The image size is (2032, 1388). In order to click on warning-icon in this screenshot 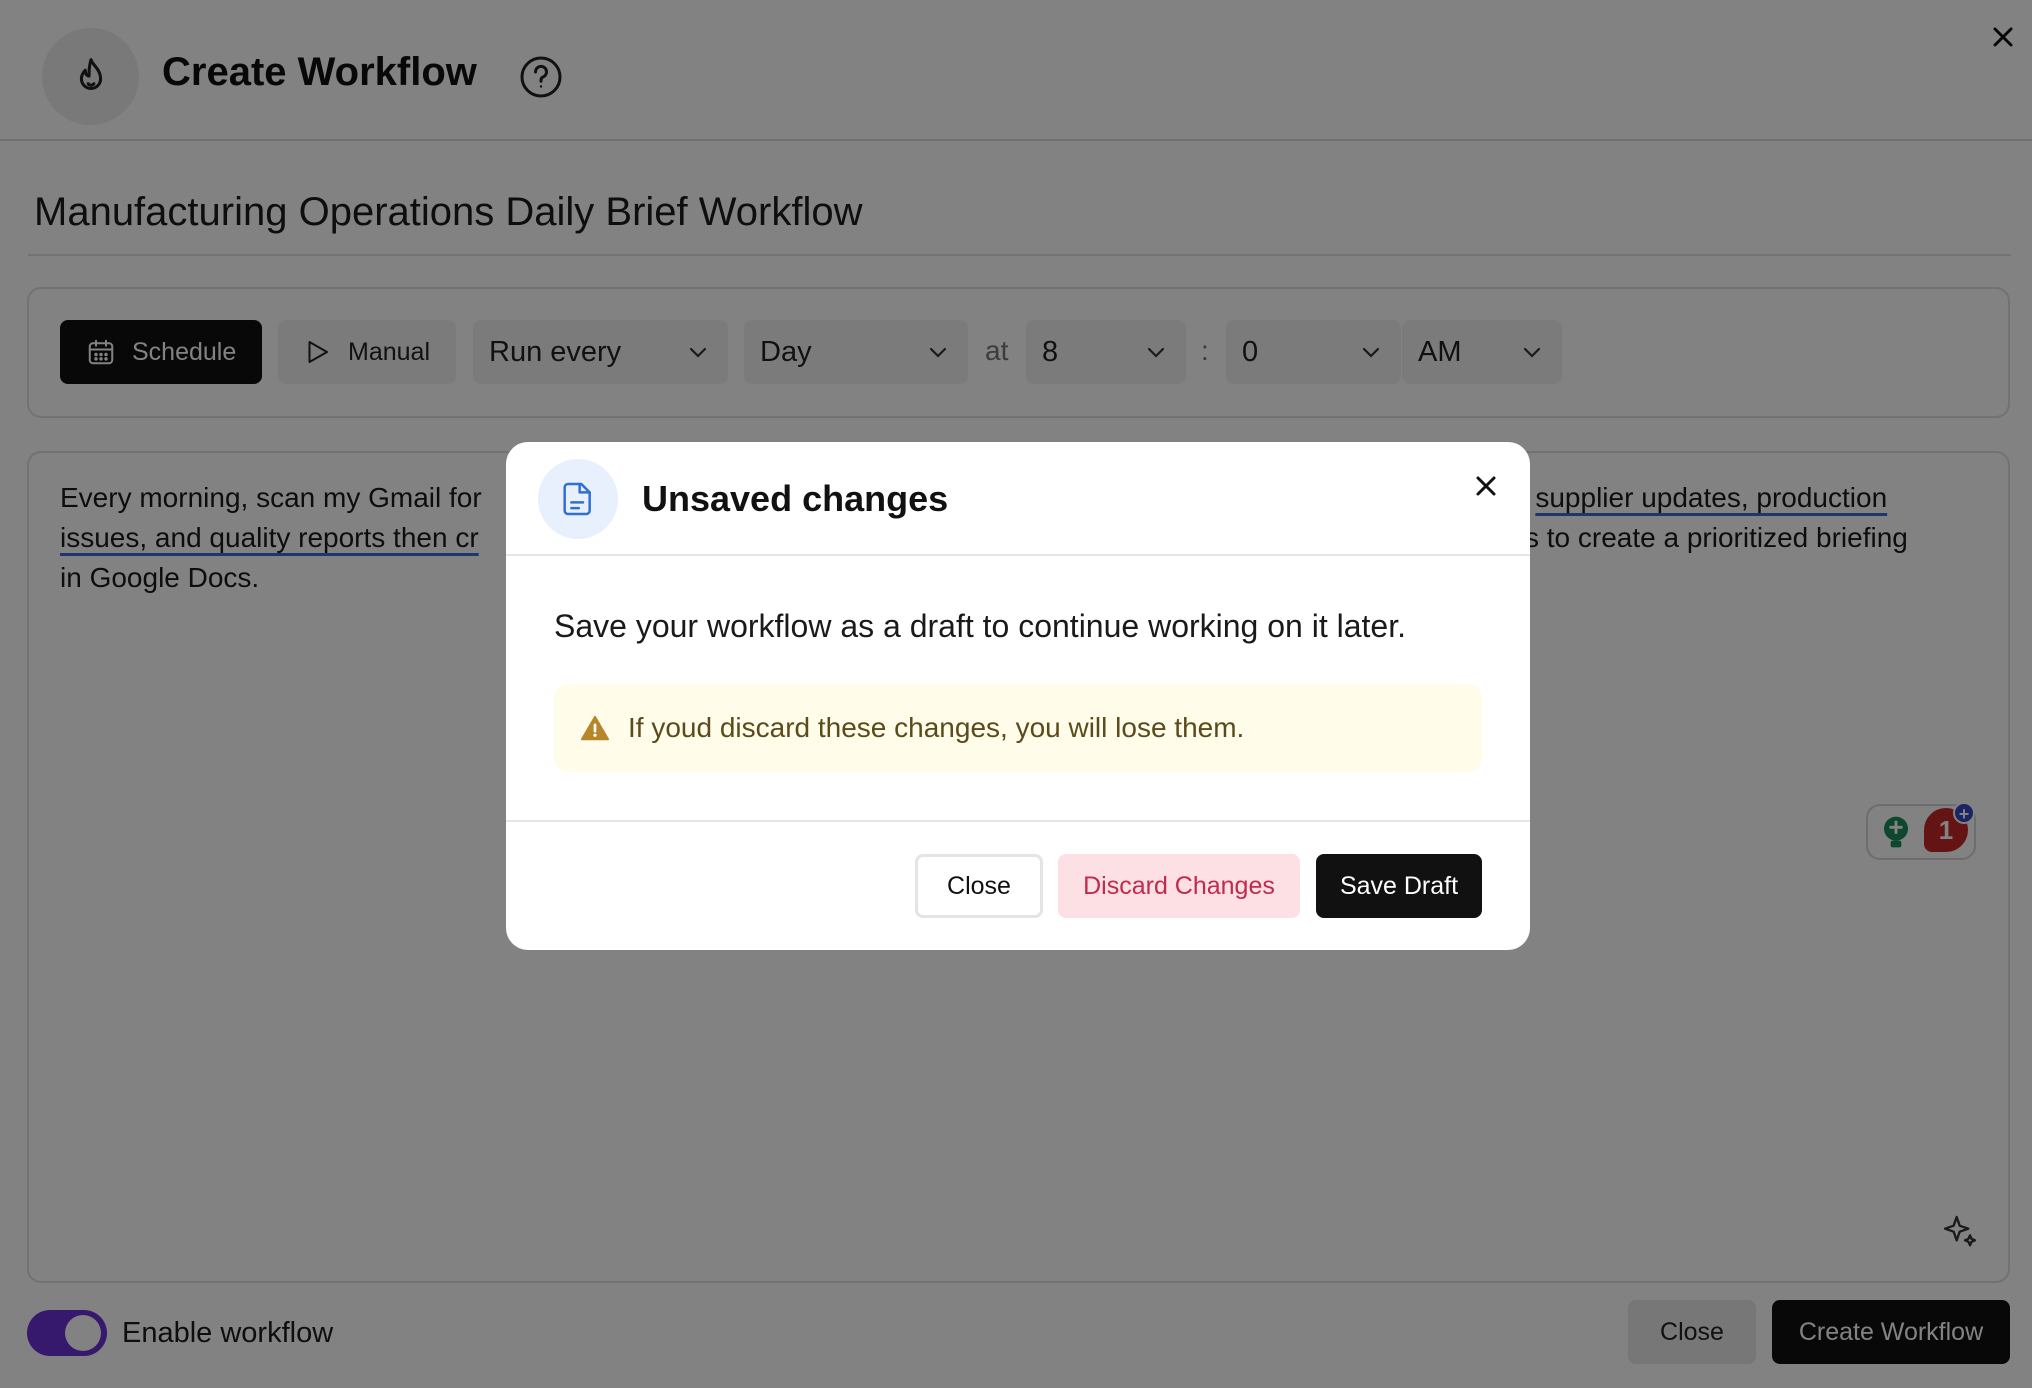, I will do `click(595, 728)`.